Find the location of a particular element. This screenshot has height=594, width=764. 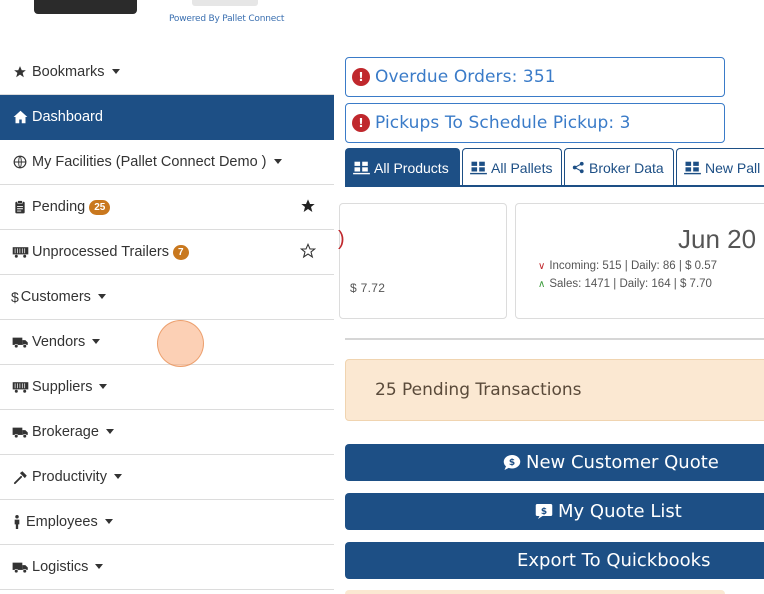

pending-transactions-panel: 25 Pending Transactions is located at coordinates (554, 390).